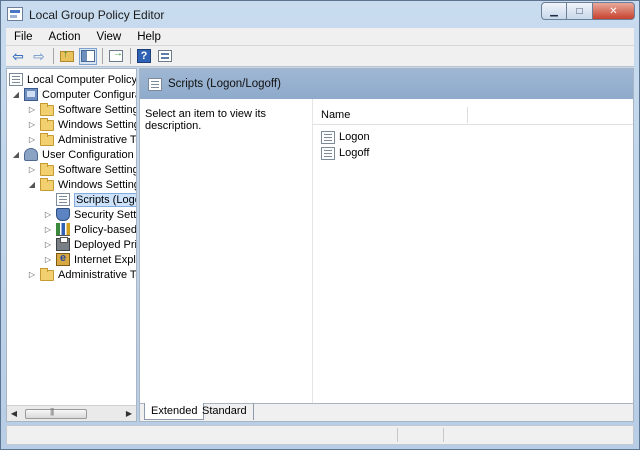 The height and width of the screenshot is (450, 640). I want to click on show-hide-tree-button, so click(88, 56).